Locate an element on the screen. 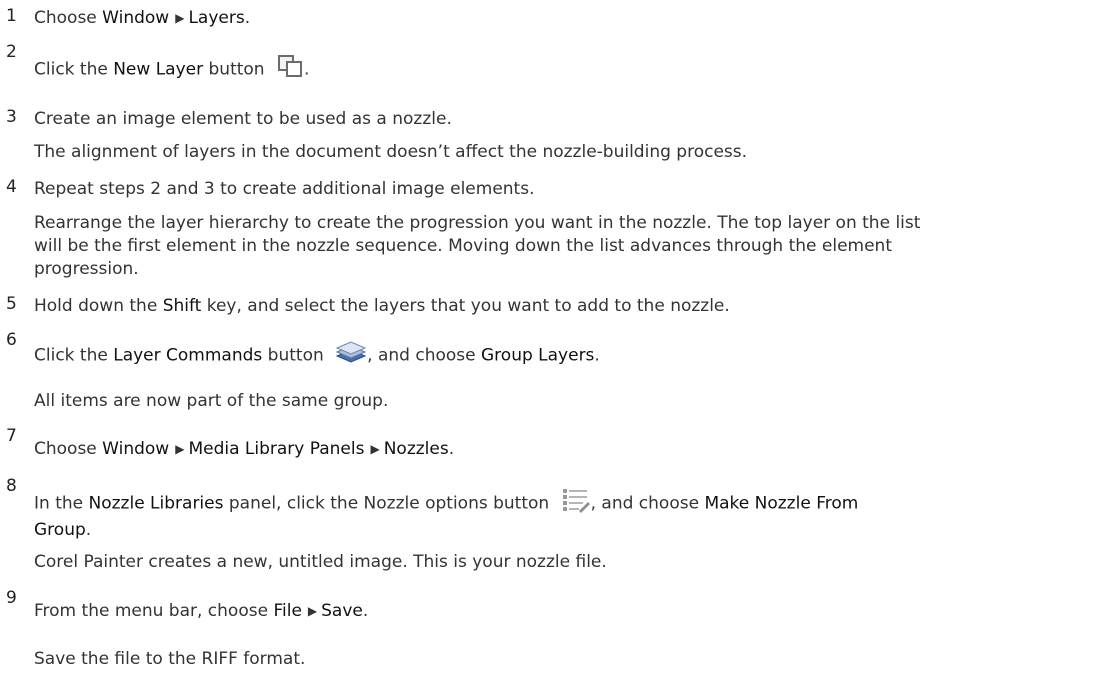 The width and height of the screenshot is (1112, 695). step-number: 9 is located at coordinates (11, 598).